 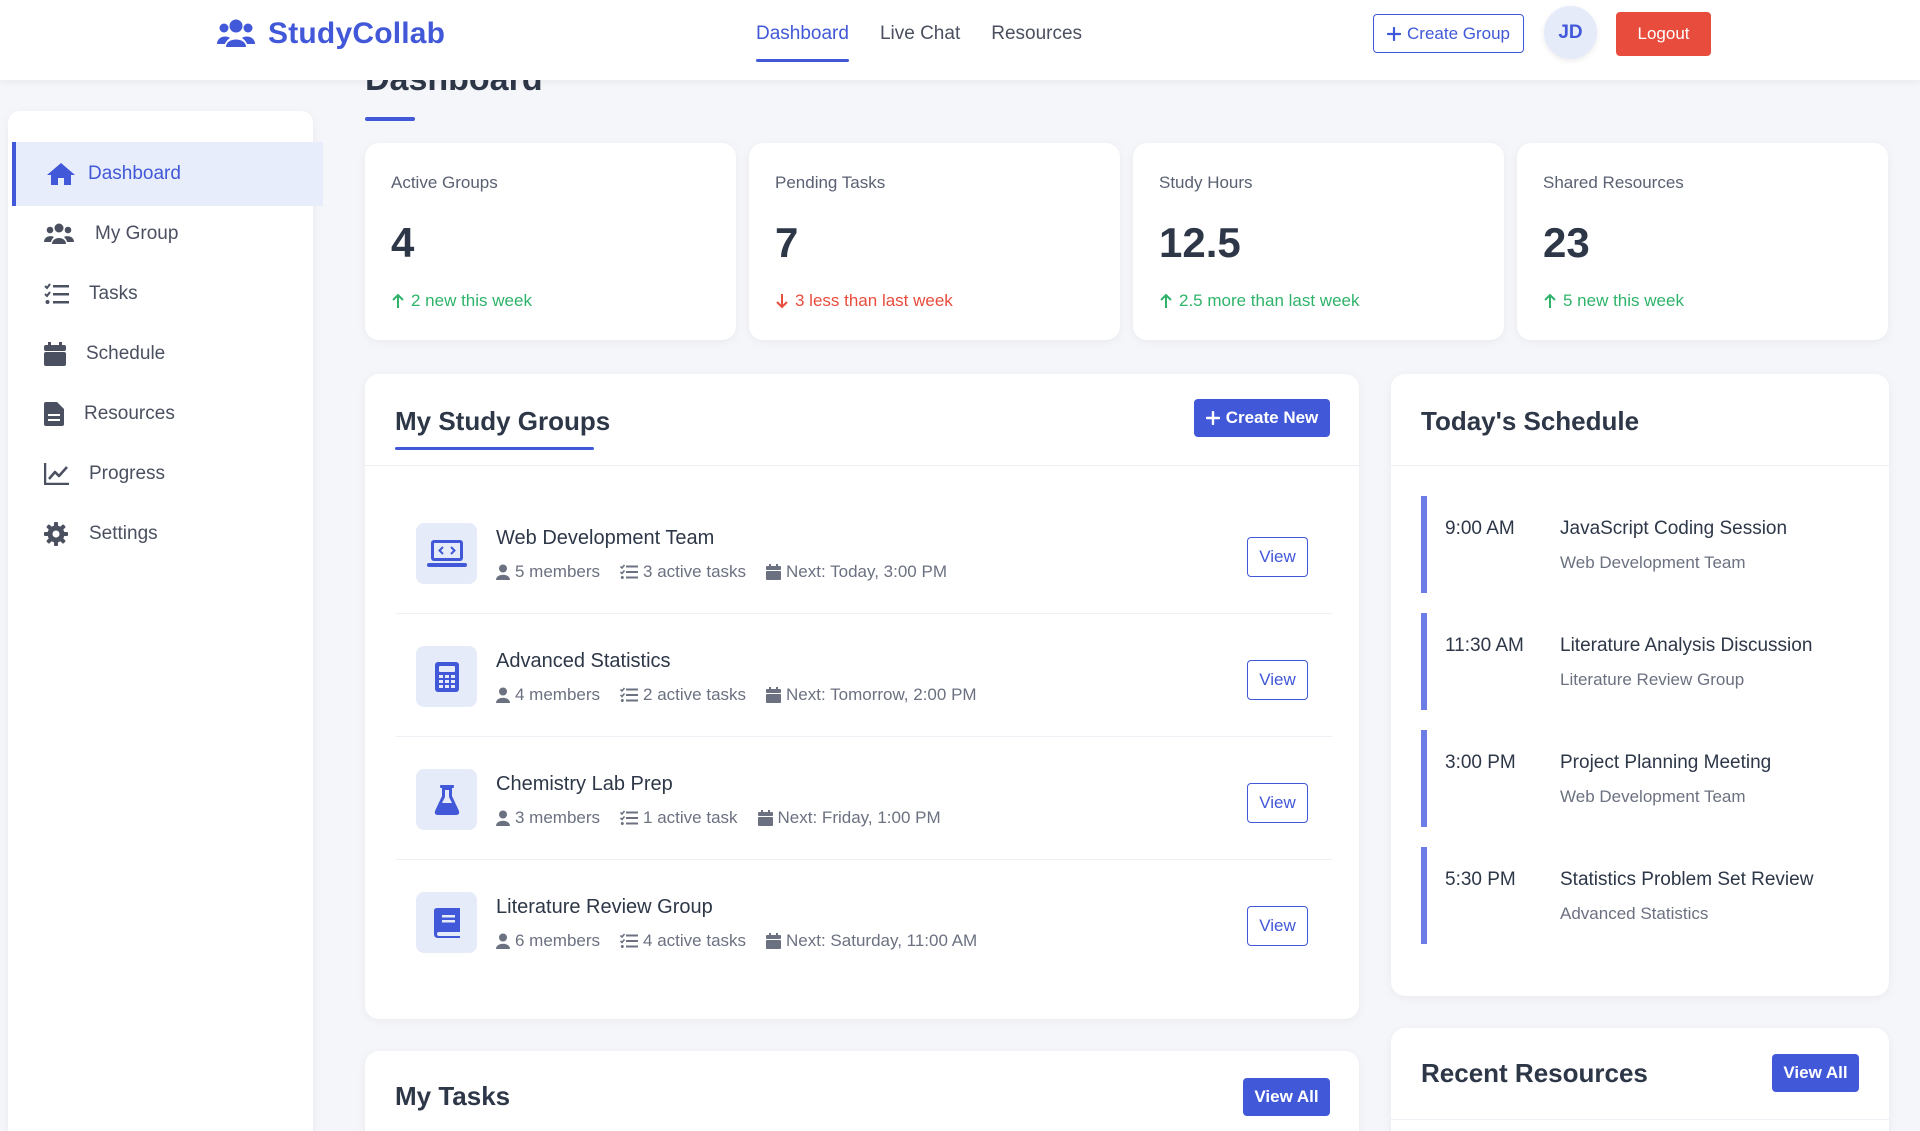 What do you see at coordinates (1259, 301) in the screenshot?
I see `stat-trend: 2.5 more than last week` at bounding box center [1259, 301].